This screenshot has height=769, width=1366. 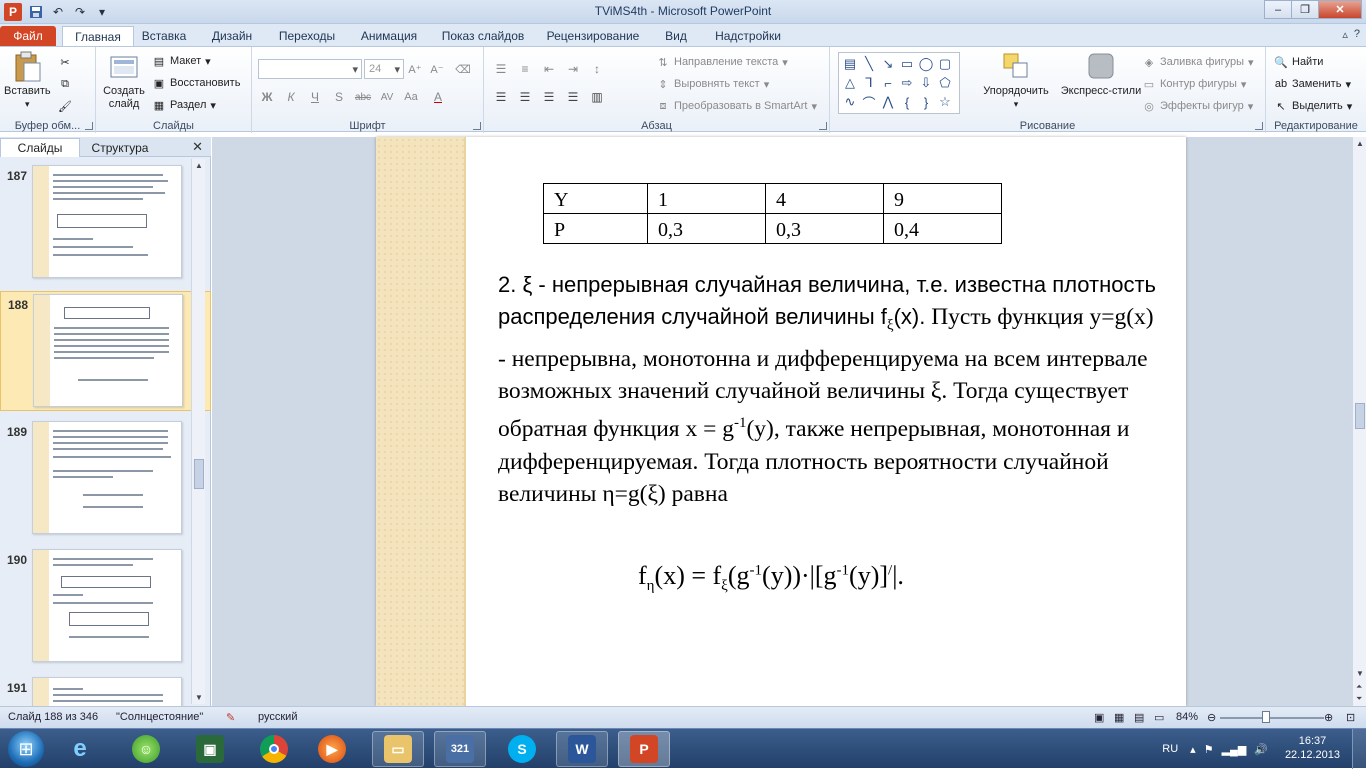 What do you see at coordinates (772, 213) in the screenshot?
I see `distribution-table: Y 1 4 9 P 0,3 0,3 0,4` at bounding box center [772, 213].